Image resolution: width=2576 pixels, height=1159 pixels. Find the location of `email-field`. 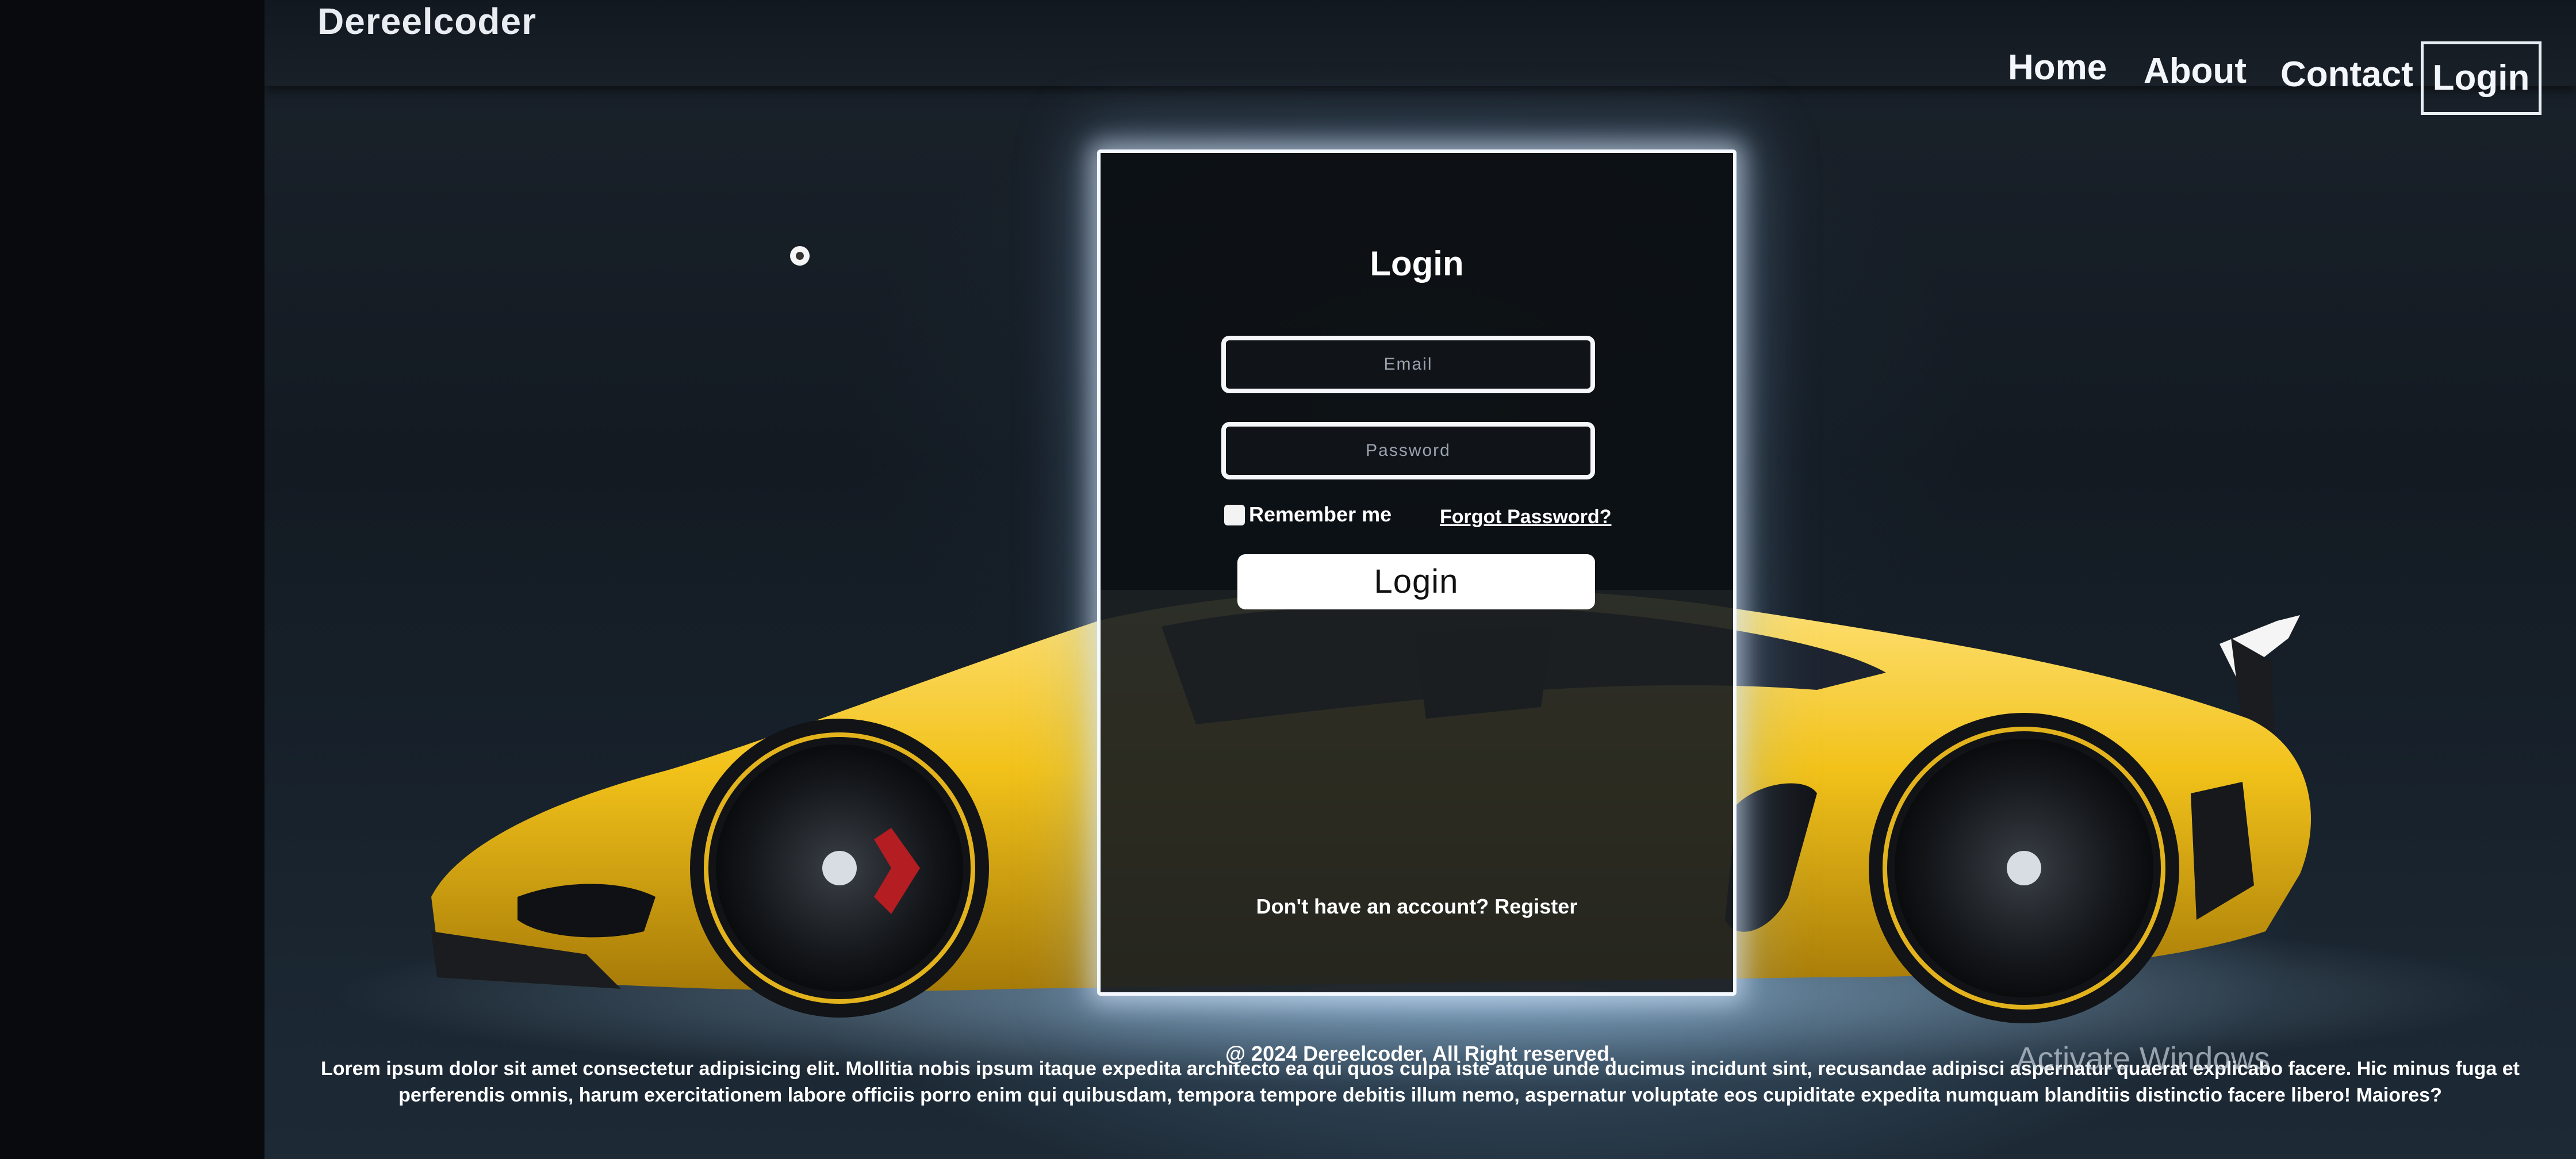

email-field is located at coordinates (1408, 364).